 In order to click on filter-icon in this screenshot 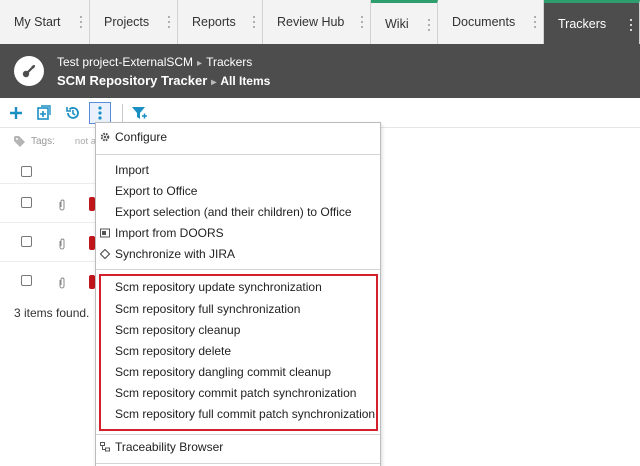, I will do `click(139, 113)`.